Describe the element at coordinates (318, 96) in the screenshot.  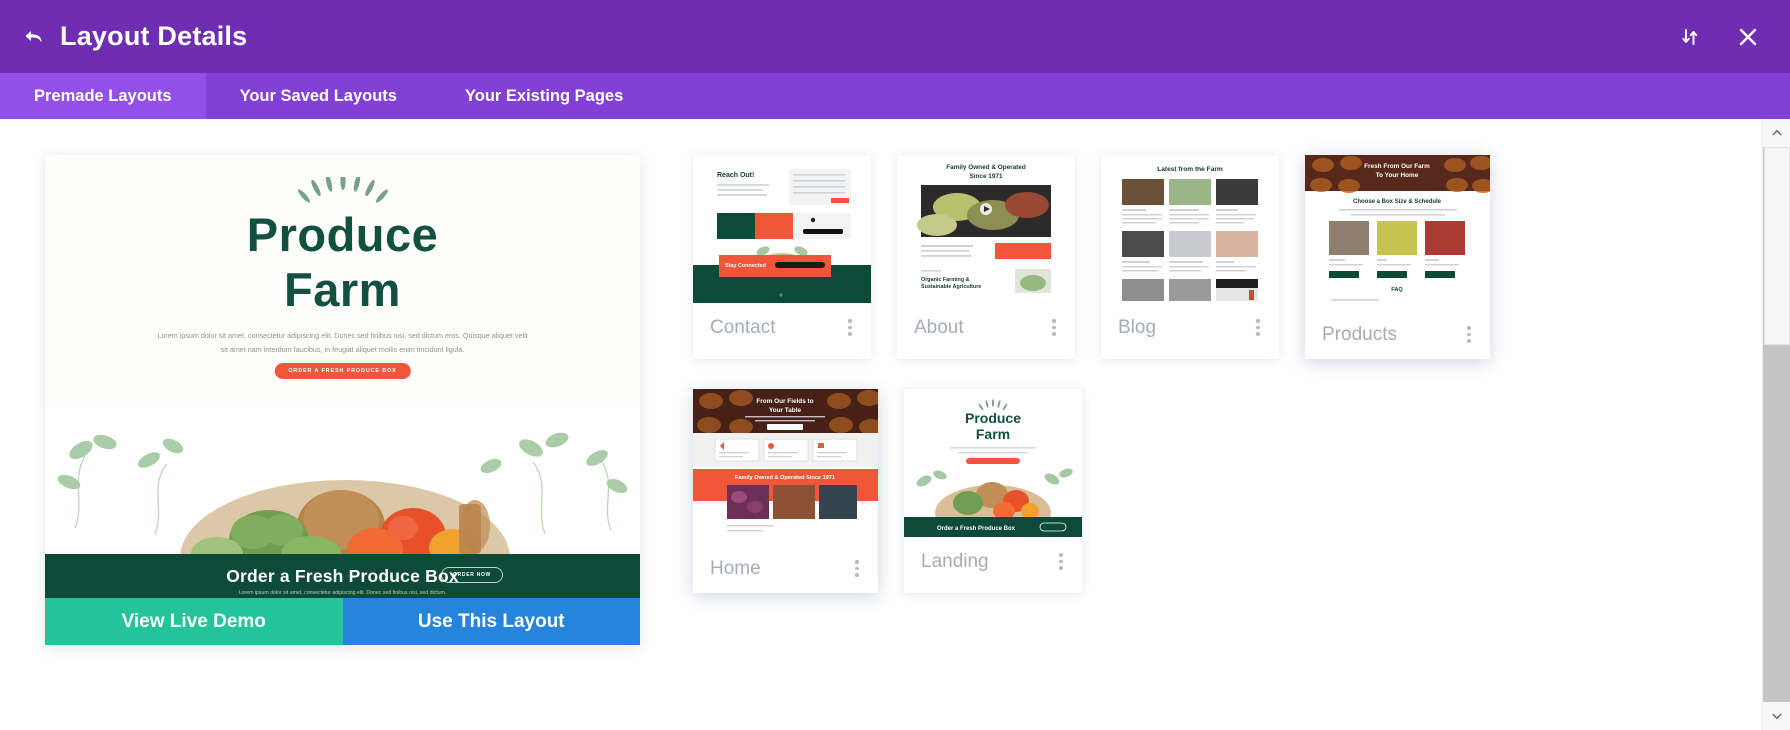
I see `tab-your-saved-layouts: Your Saved Layouts` at that location.